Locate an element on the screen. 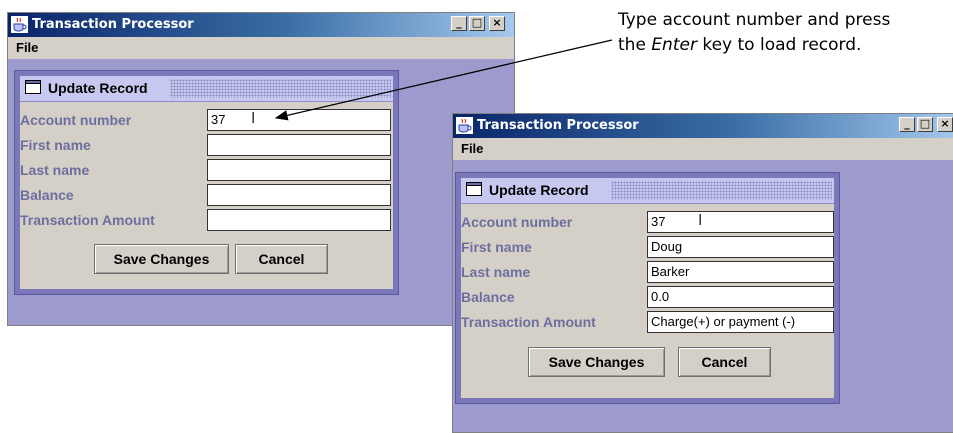 The height and width of the screenshot is (433, 953). first-name-field is located at coordinates (299, 145).